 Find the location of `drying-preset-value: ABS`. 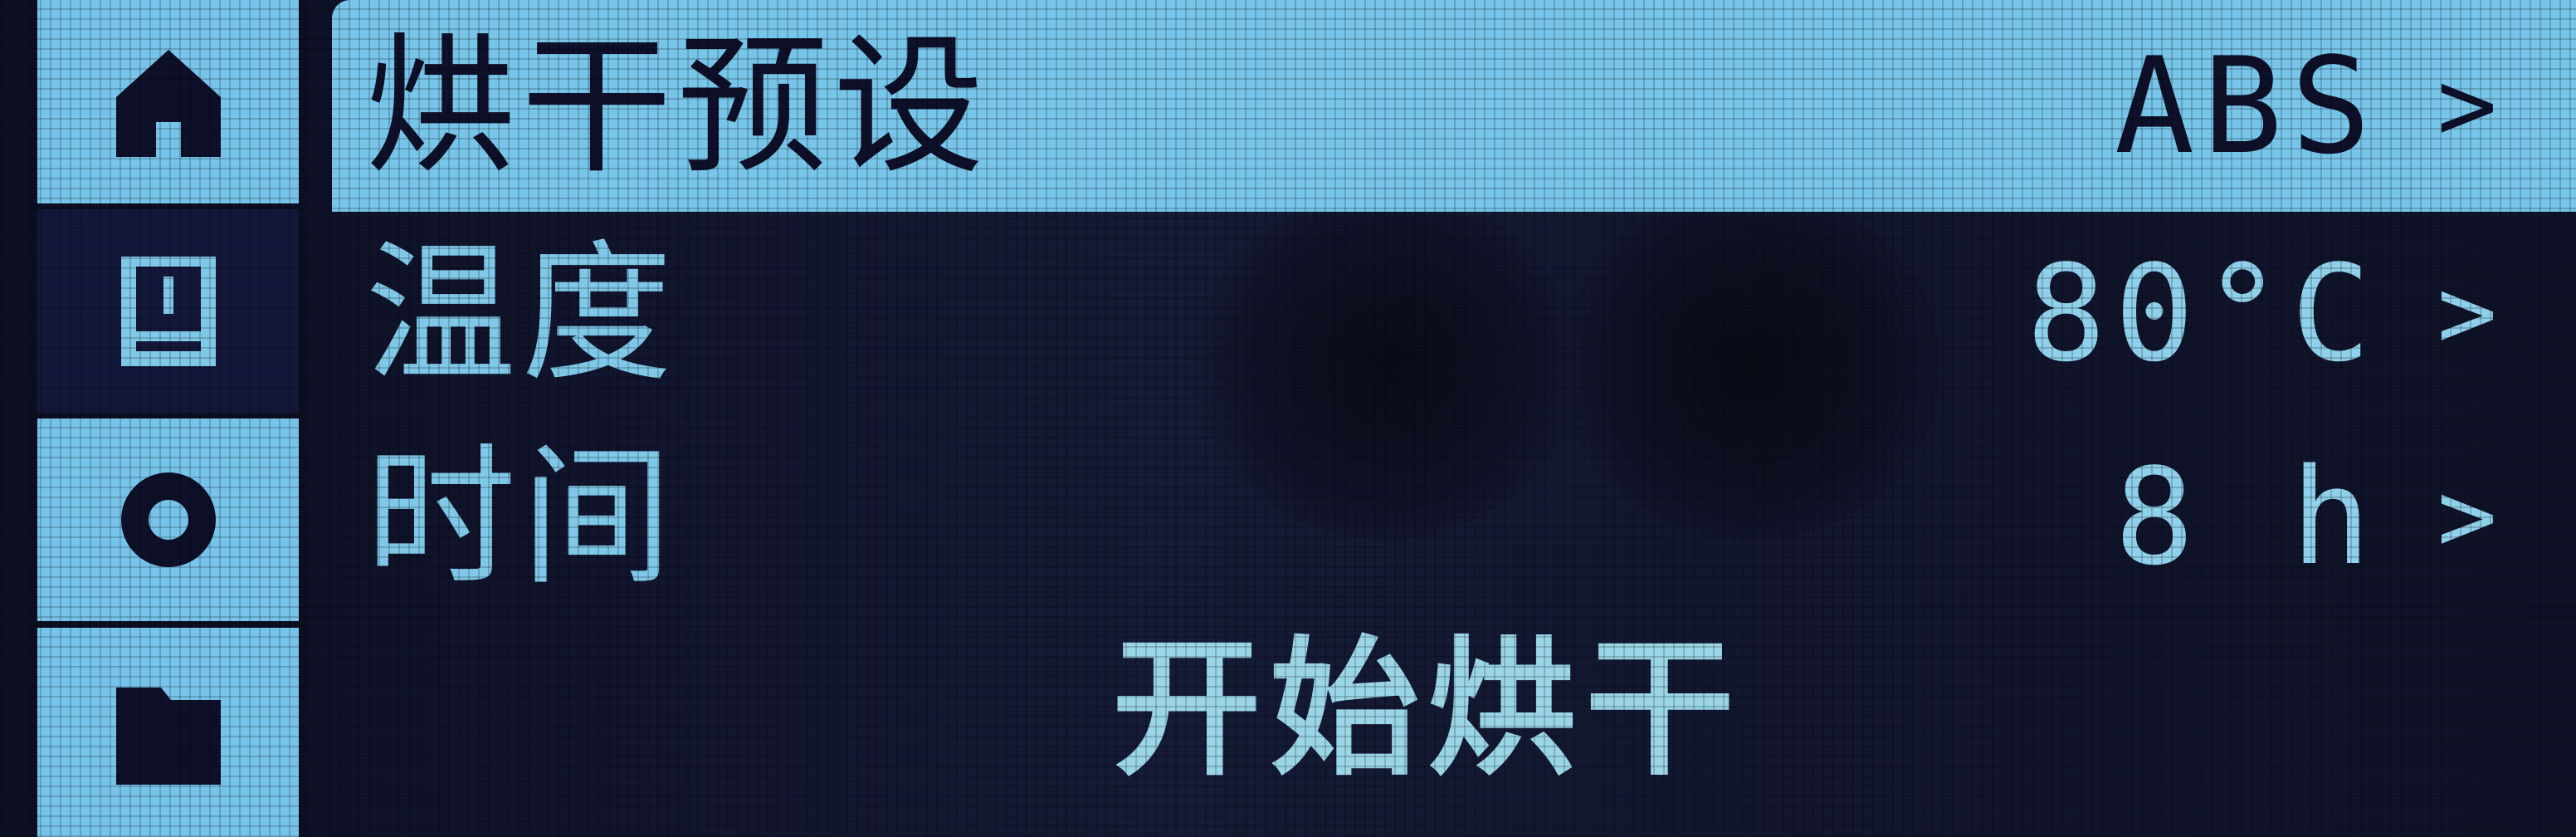

drying-preset-value: ABS is located at coordinates (2247, 106).